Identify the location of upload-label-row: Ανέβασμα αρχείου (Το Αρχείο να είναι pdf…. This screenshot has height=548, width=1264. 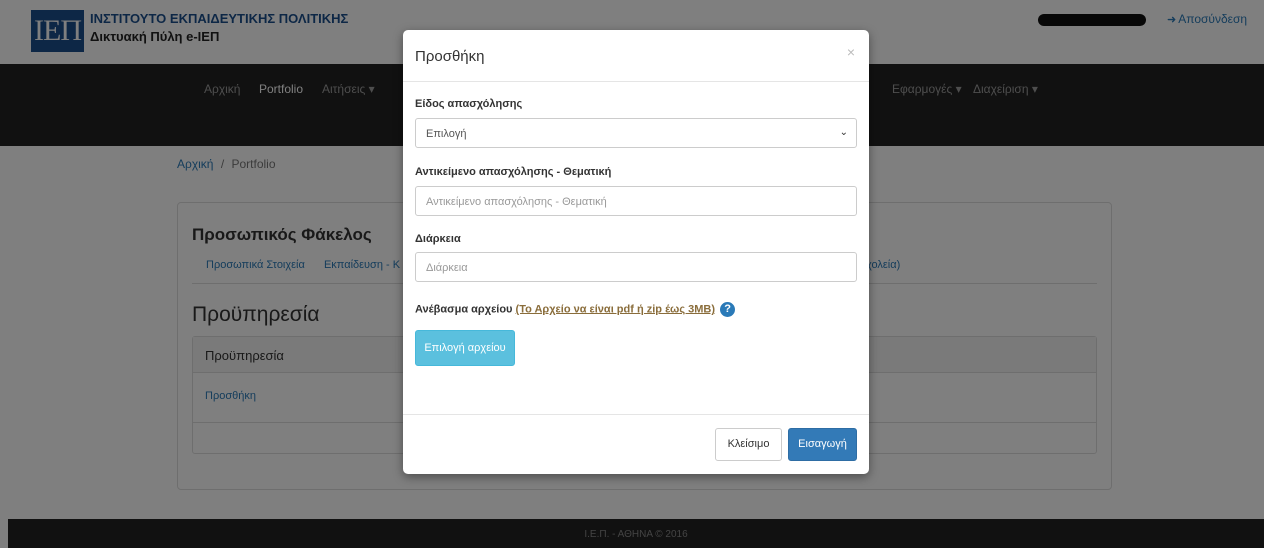
(575, 309).